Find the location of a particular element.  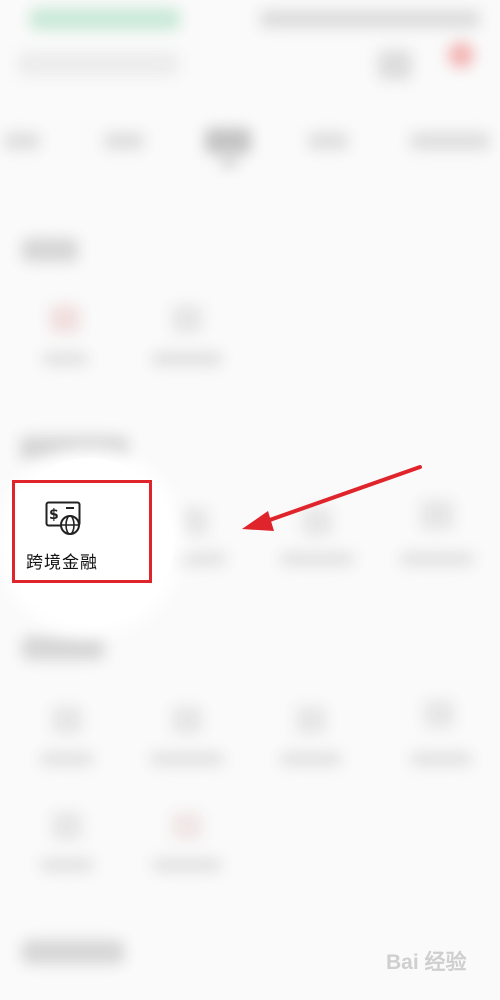

scan-icon is located at coordinates (395, 65).